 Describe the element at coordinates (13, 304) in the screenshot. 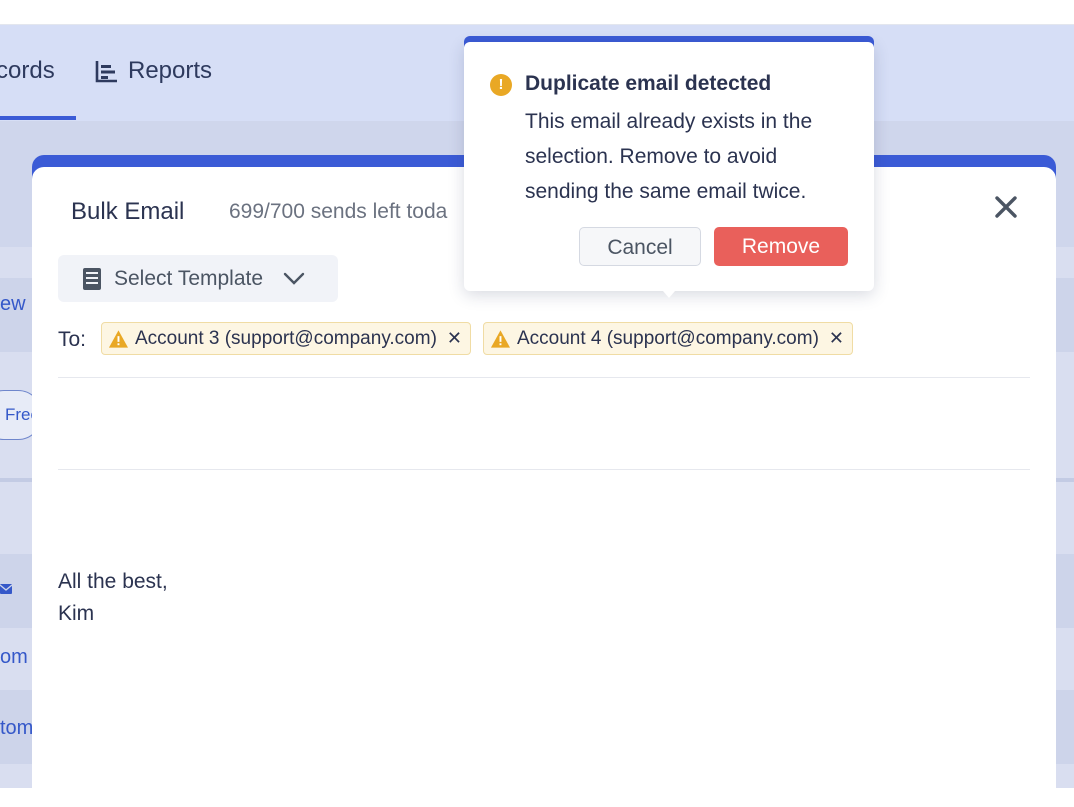

I see `background-link: ew` at that location.